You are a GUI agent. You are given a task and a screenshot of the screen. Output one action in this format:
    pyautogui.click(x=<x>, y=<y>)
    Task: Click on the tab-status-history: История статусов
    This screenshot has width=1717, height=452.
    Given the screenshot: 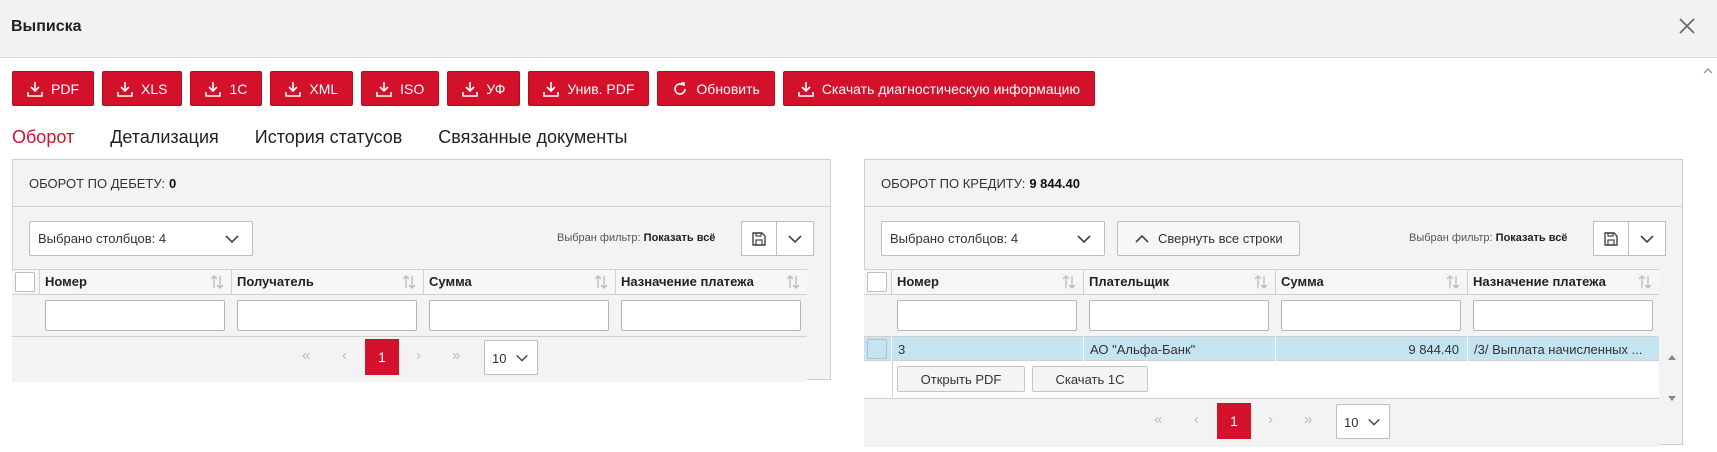 What is the action you would take?
    pyautogui.click(x=328, y=137)
    